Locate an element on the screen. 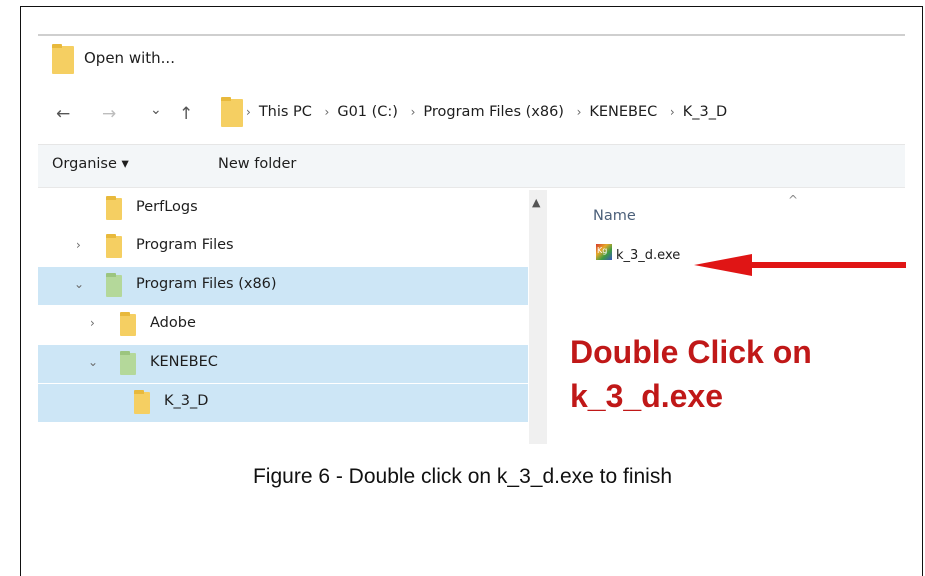  tree-item-perflogs: PerfLogs is located at coordinates (283, 209).